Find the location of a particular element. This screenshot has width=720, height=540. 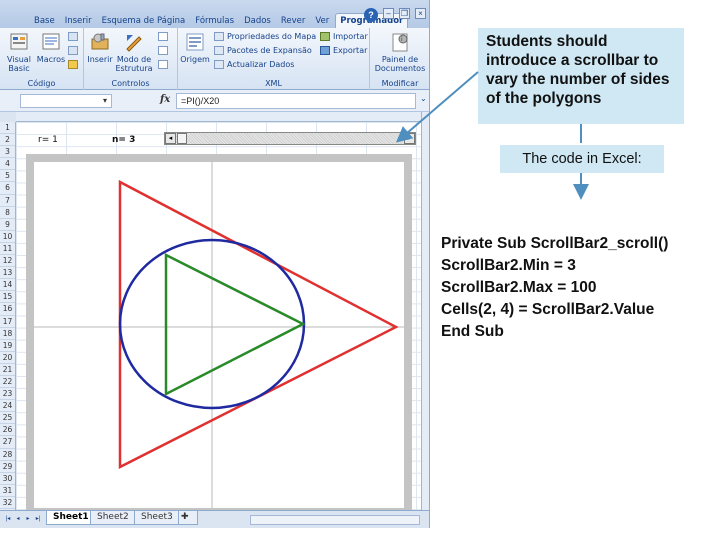

view-code-icon is located at coordinates (163, 50).